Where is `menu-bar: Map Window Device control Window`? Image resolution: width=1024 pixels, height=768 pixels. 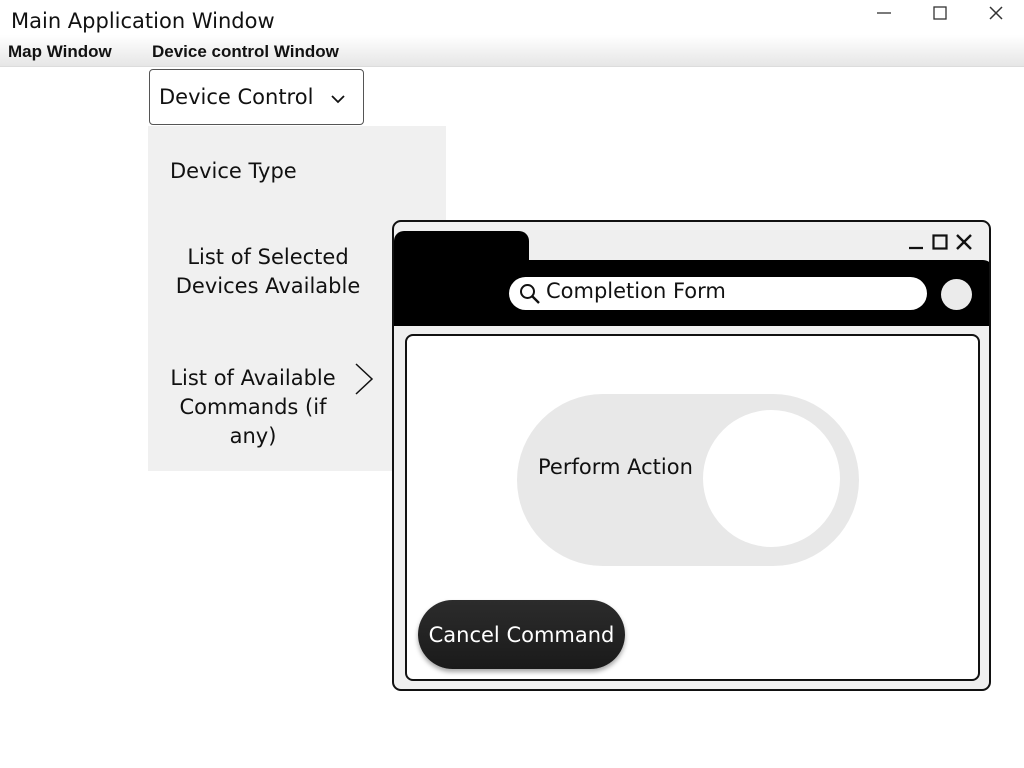 menu-bar: Map Window Device control Window is located at coordinates (512, 51).